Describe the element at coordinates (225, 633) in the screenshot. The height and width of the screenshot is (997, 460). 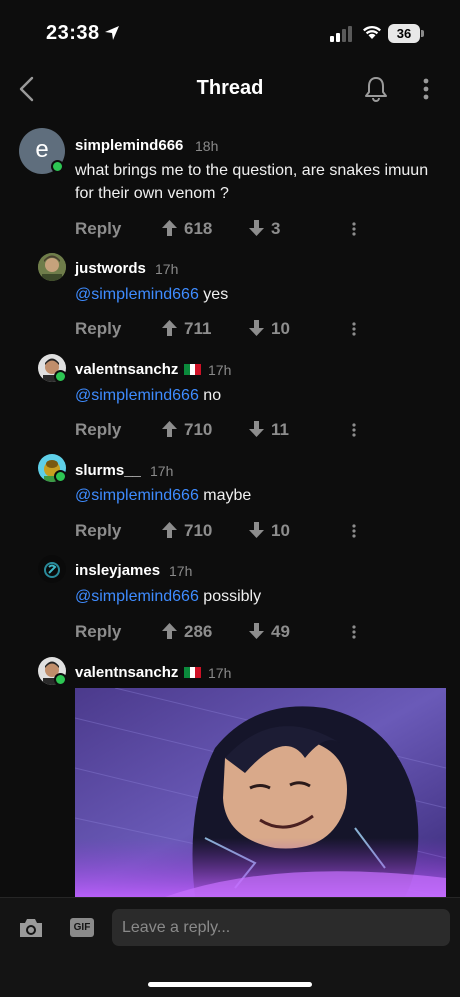
I see `comment-actions: Reply 286 49` at that location.